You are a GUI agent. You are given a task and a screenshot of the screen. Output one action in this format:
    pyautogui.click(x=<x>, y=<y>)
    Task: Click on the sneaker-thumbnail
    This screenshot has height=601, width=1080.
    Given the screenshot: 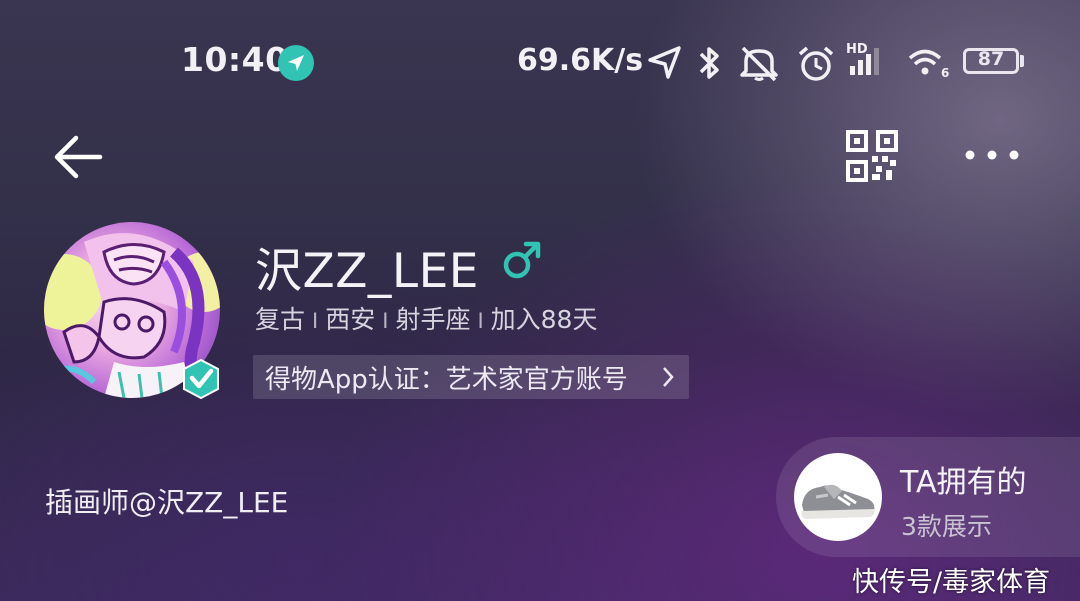 What is the action you would take?
    pyautogui.click(x=838, y=497)
    